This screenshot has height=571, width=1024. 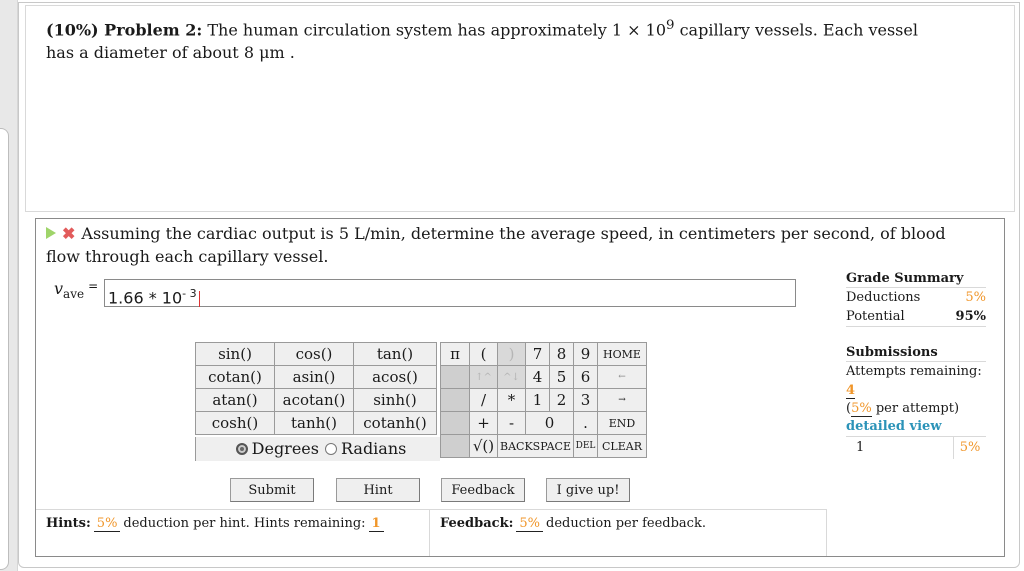 What do you see at coordinates (585, 354) in the screenshot?
I see `key-9: 9` at bounding box center [585, 354].